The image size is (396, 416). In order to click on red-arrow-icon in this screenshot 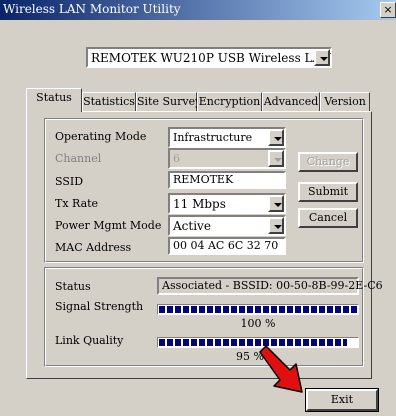, I will do `click(281, 369)`.